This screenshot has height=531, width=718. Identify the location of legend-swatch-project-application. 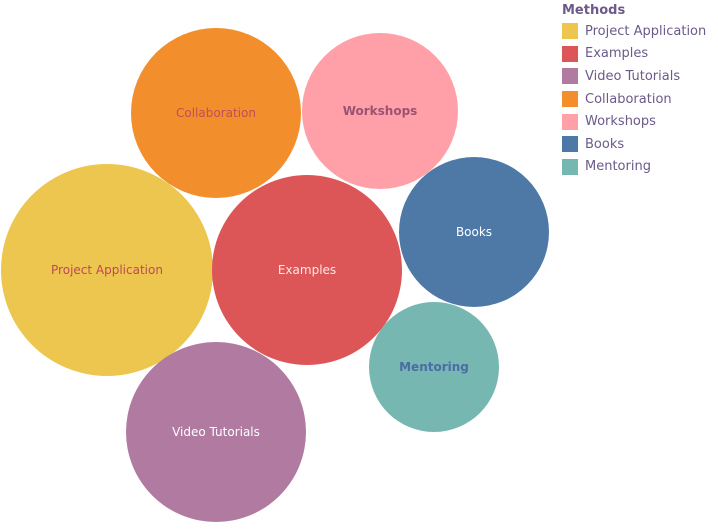
(570, 31).